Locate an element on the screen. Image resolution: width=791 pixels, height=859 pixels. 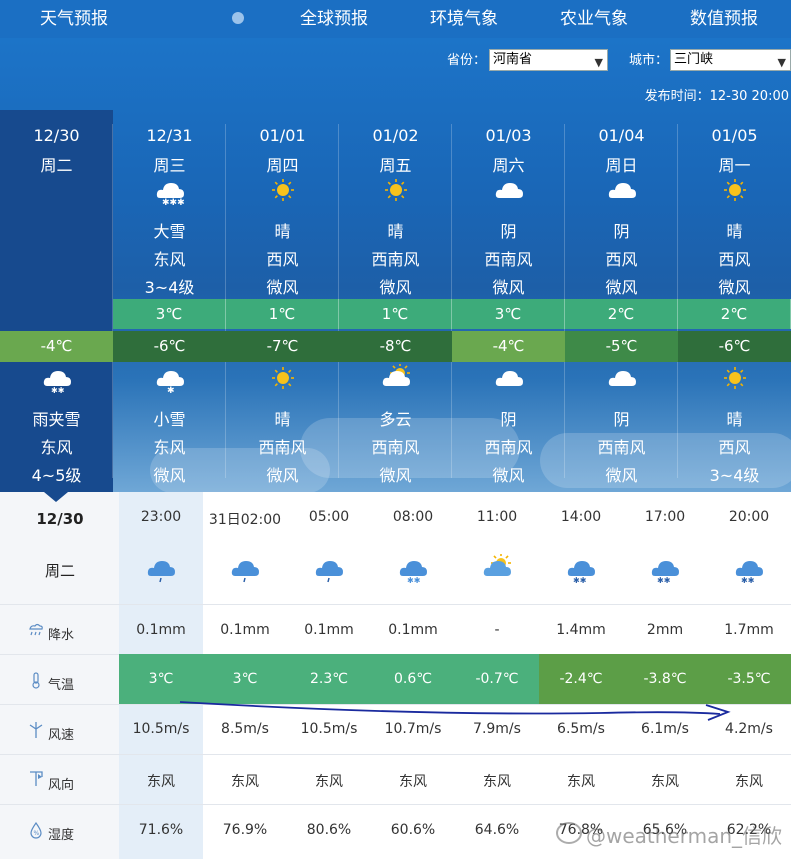
wind-vane-icon is located at coordinates (36, 778).